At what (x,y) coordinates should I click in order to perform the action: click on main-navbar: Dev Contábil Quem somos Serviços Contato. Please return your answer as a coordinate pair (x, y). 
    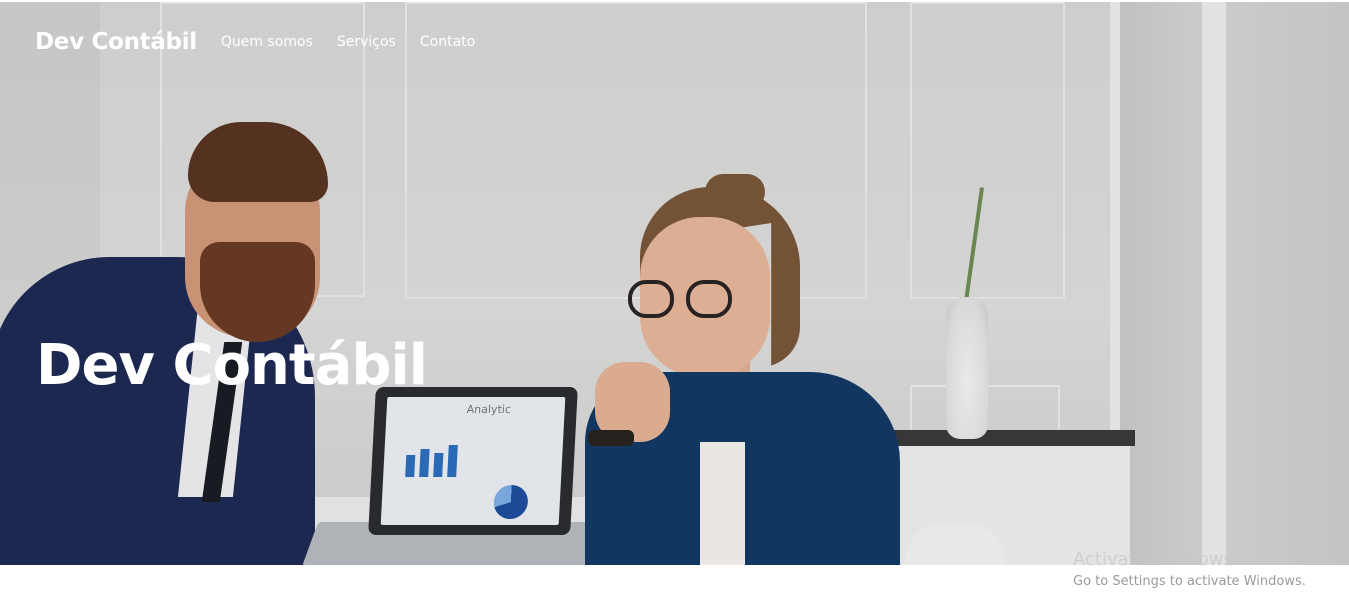
    Looking at the image, I should click on (255, 42).